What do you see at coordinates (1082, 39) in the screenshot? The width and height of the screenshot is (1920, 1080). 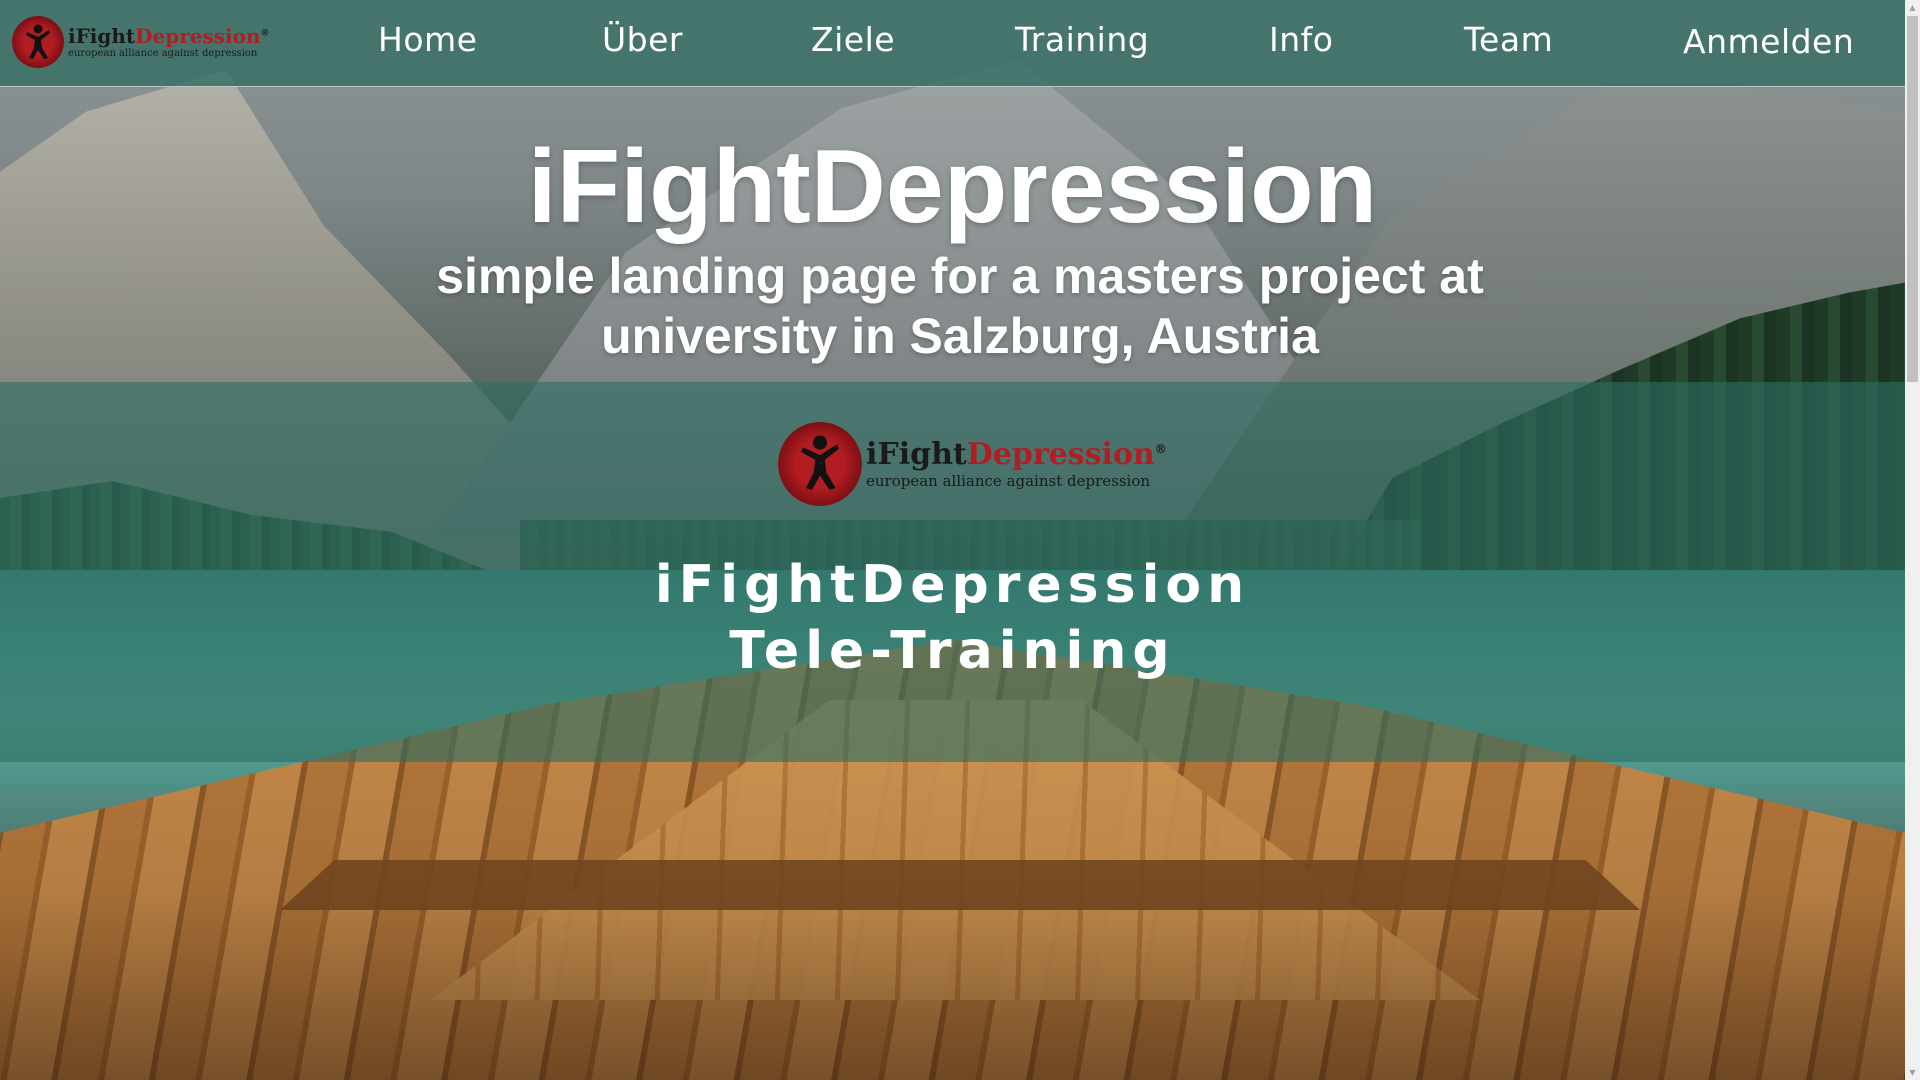 I see `nav-item-training: Training` at bounding box center [1082, 39].